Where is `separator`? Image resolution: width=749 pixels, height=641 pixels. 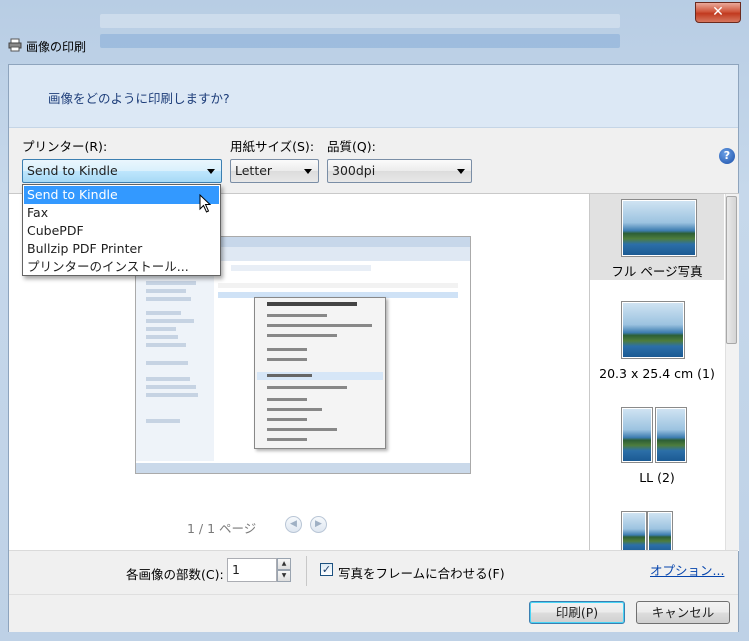 separator is located at coordinates (306, 571).